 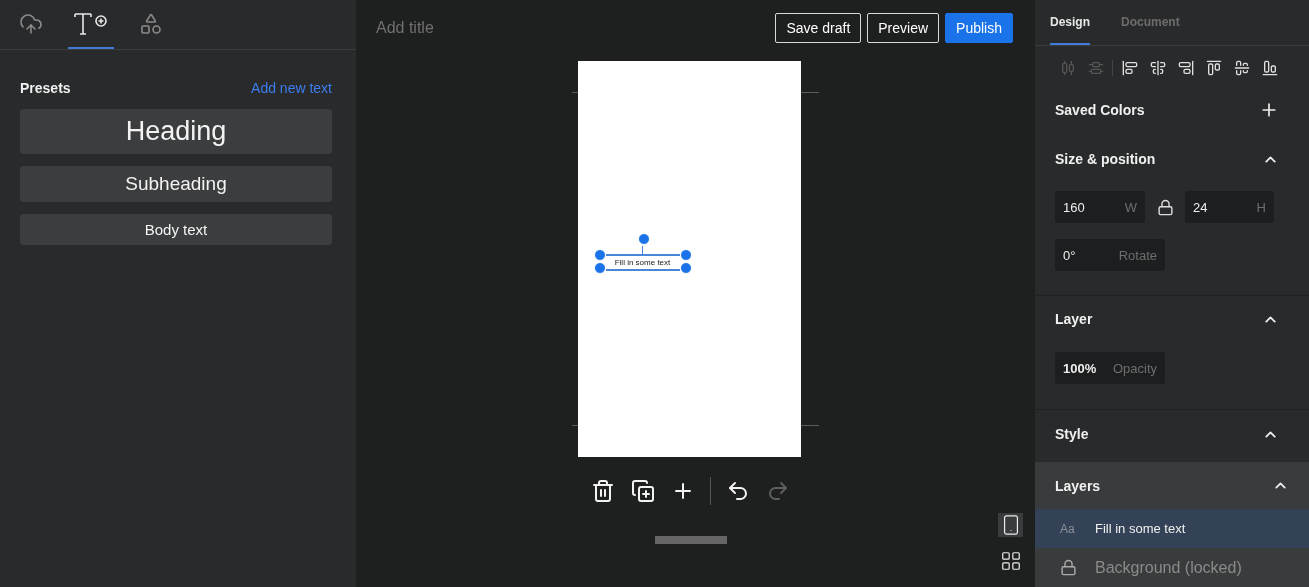 What do you see at coordinates (1010, 525) in the screenshot?
I see `view-toggle` at bounding box center [1010, 525].